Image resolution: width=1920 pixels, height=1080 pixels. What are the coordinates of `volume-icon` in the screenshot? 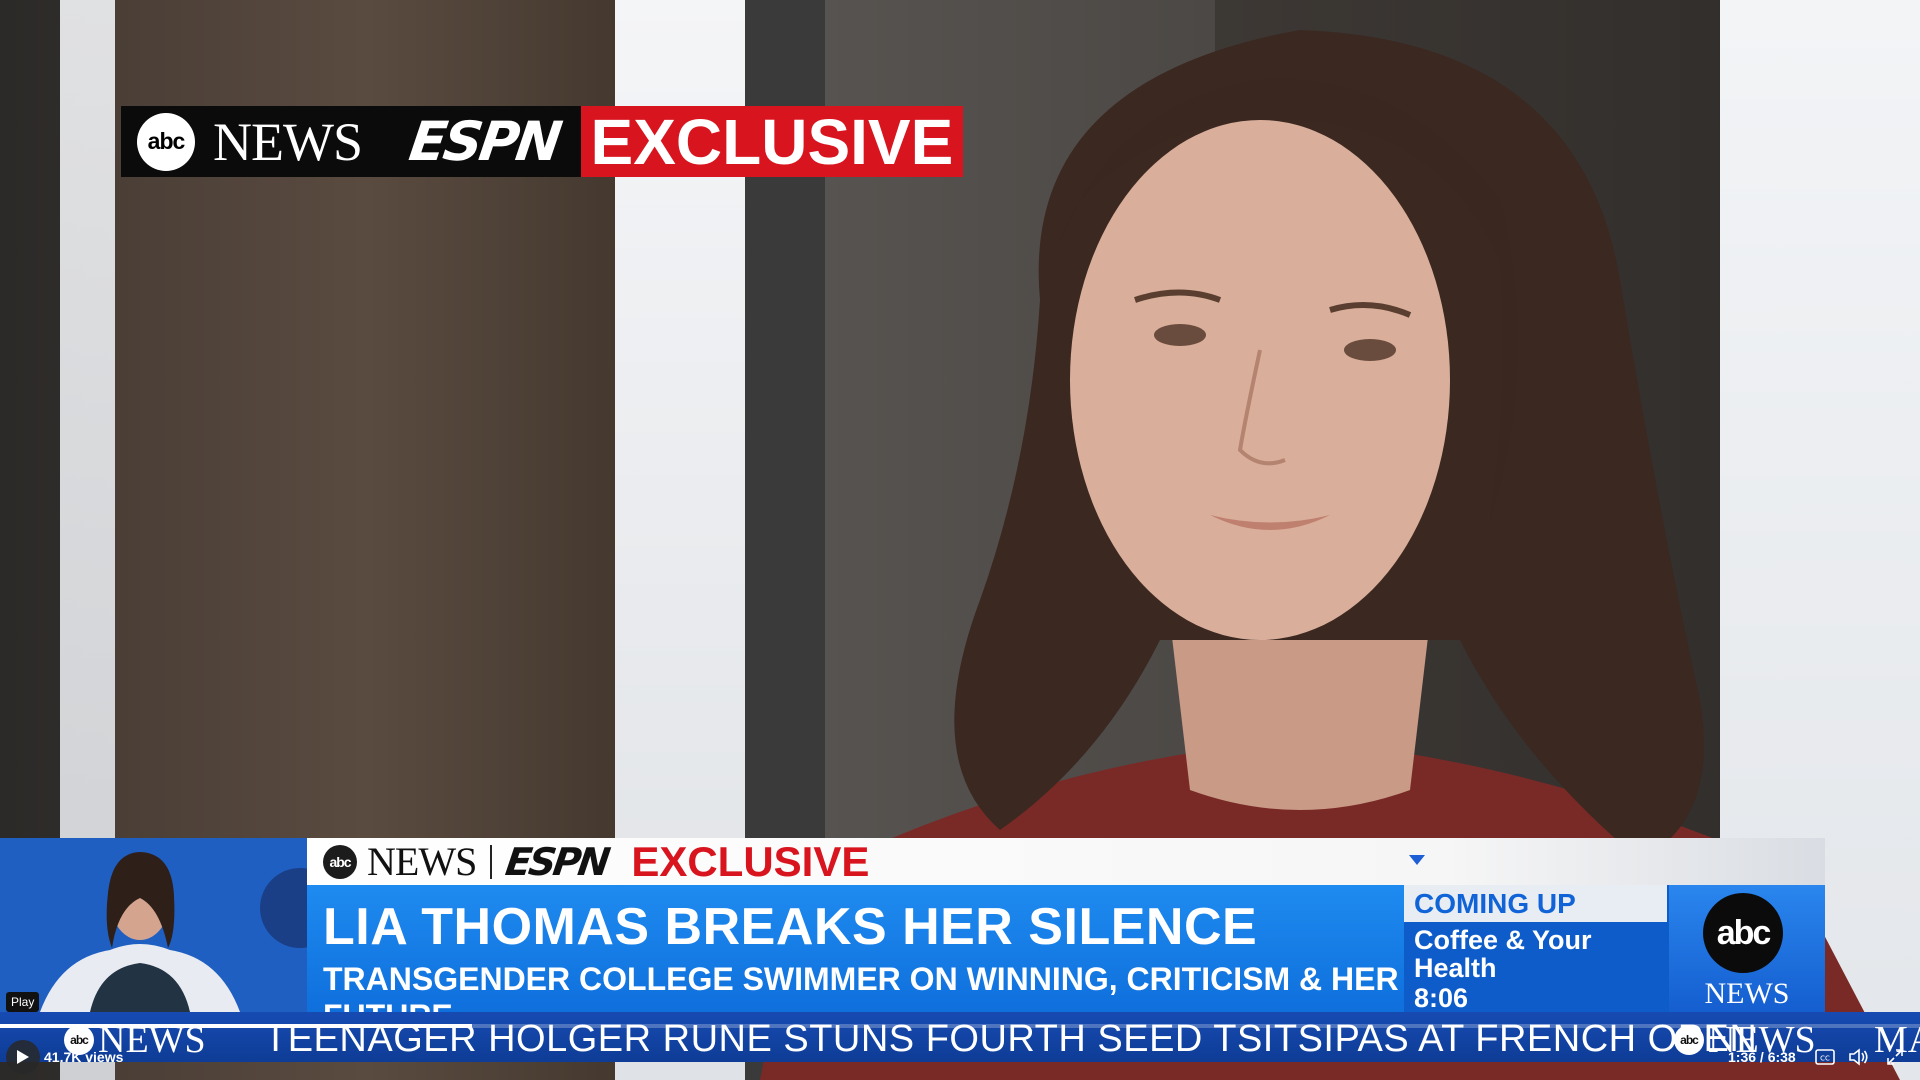 It's located at (1858, 1057).